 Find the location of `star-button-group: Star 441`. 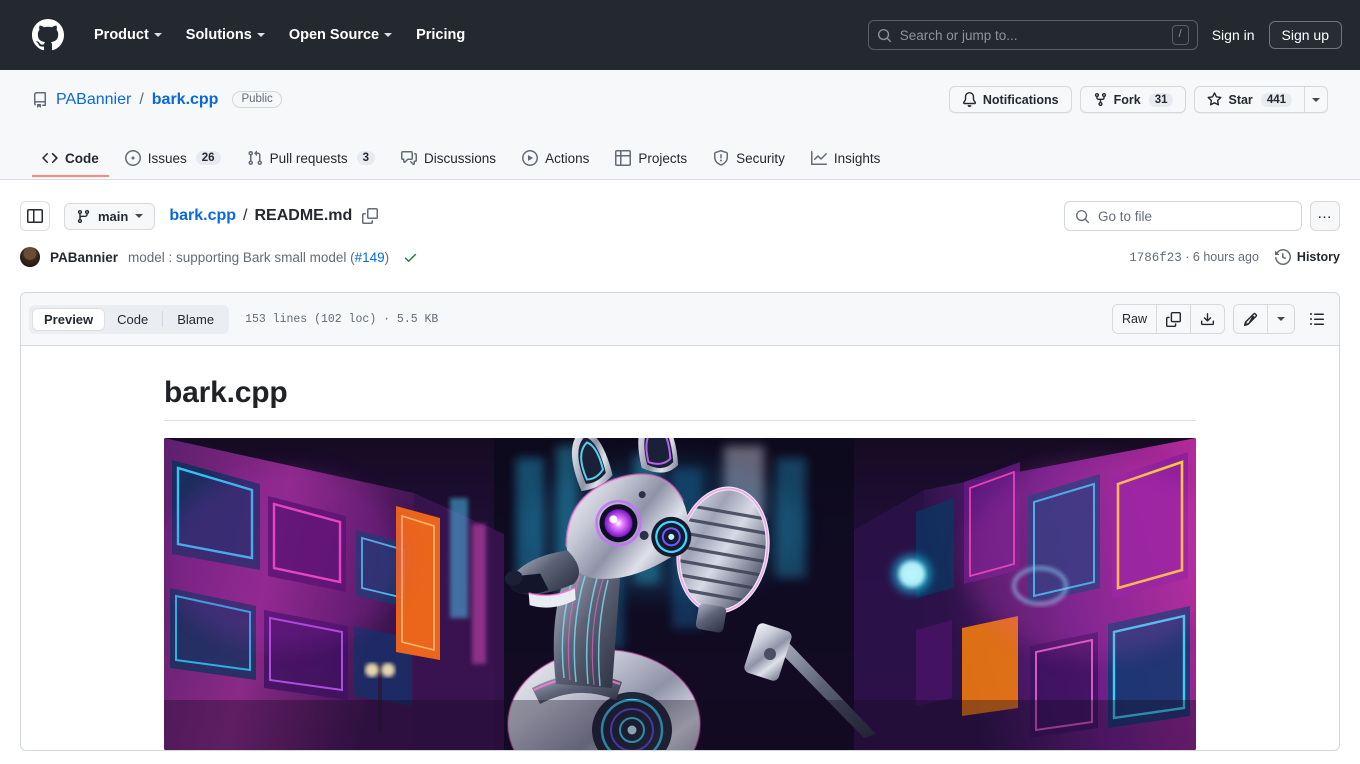

star-button-group: Star 441 is located at coordinates (1261, 99).